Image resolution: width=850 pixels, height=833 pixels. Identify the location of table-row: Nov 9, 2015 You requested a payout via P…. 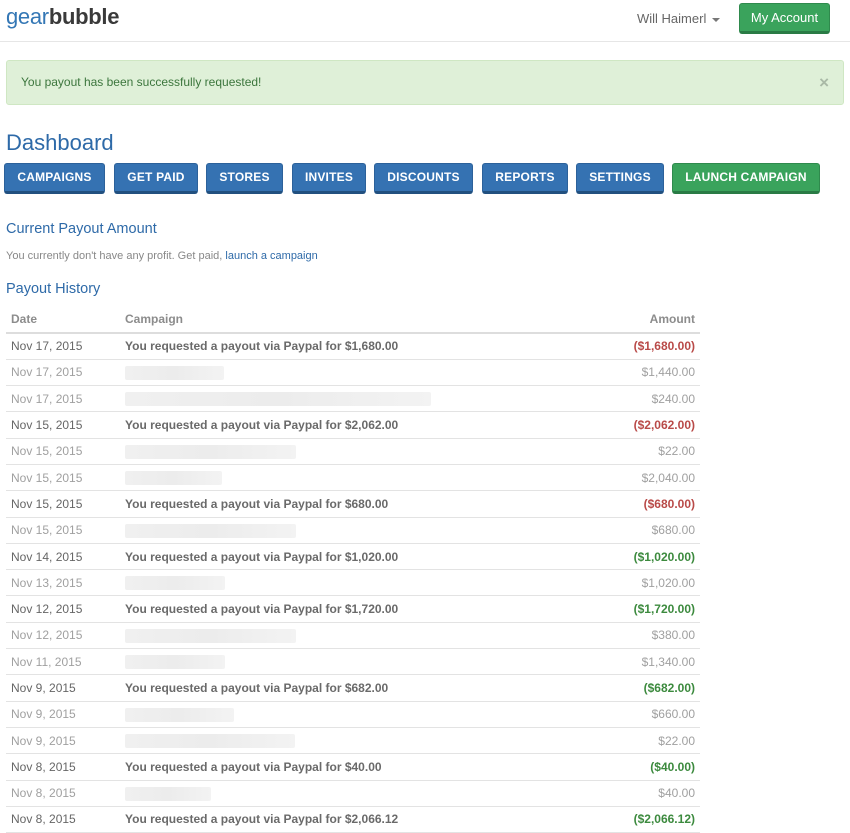
(353, 688).